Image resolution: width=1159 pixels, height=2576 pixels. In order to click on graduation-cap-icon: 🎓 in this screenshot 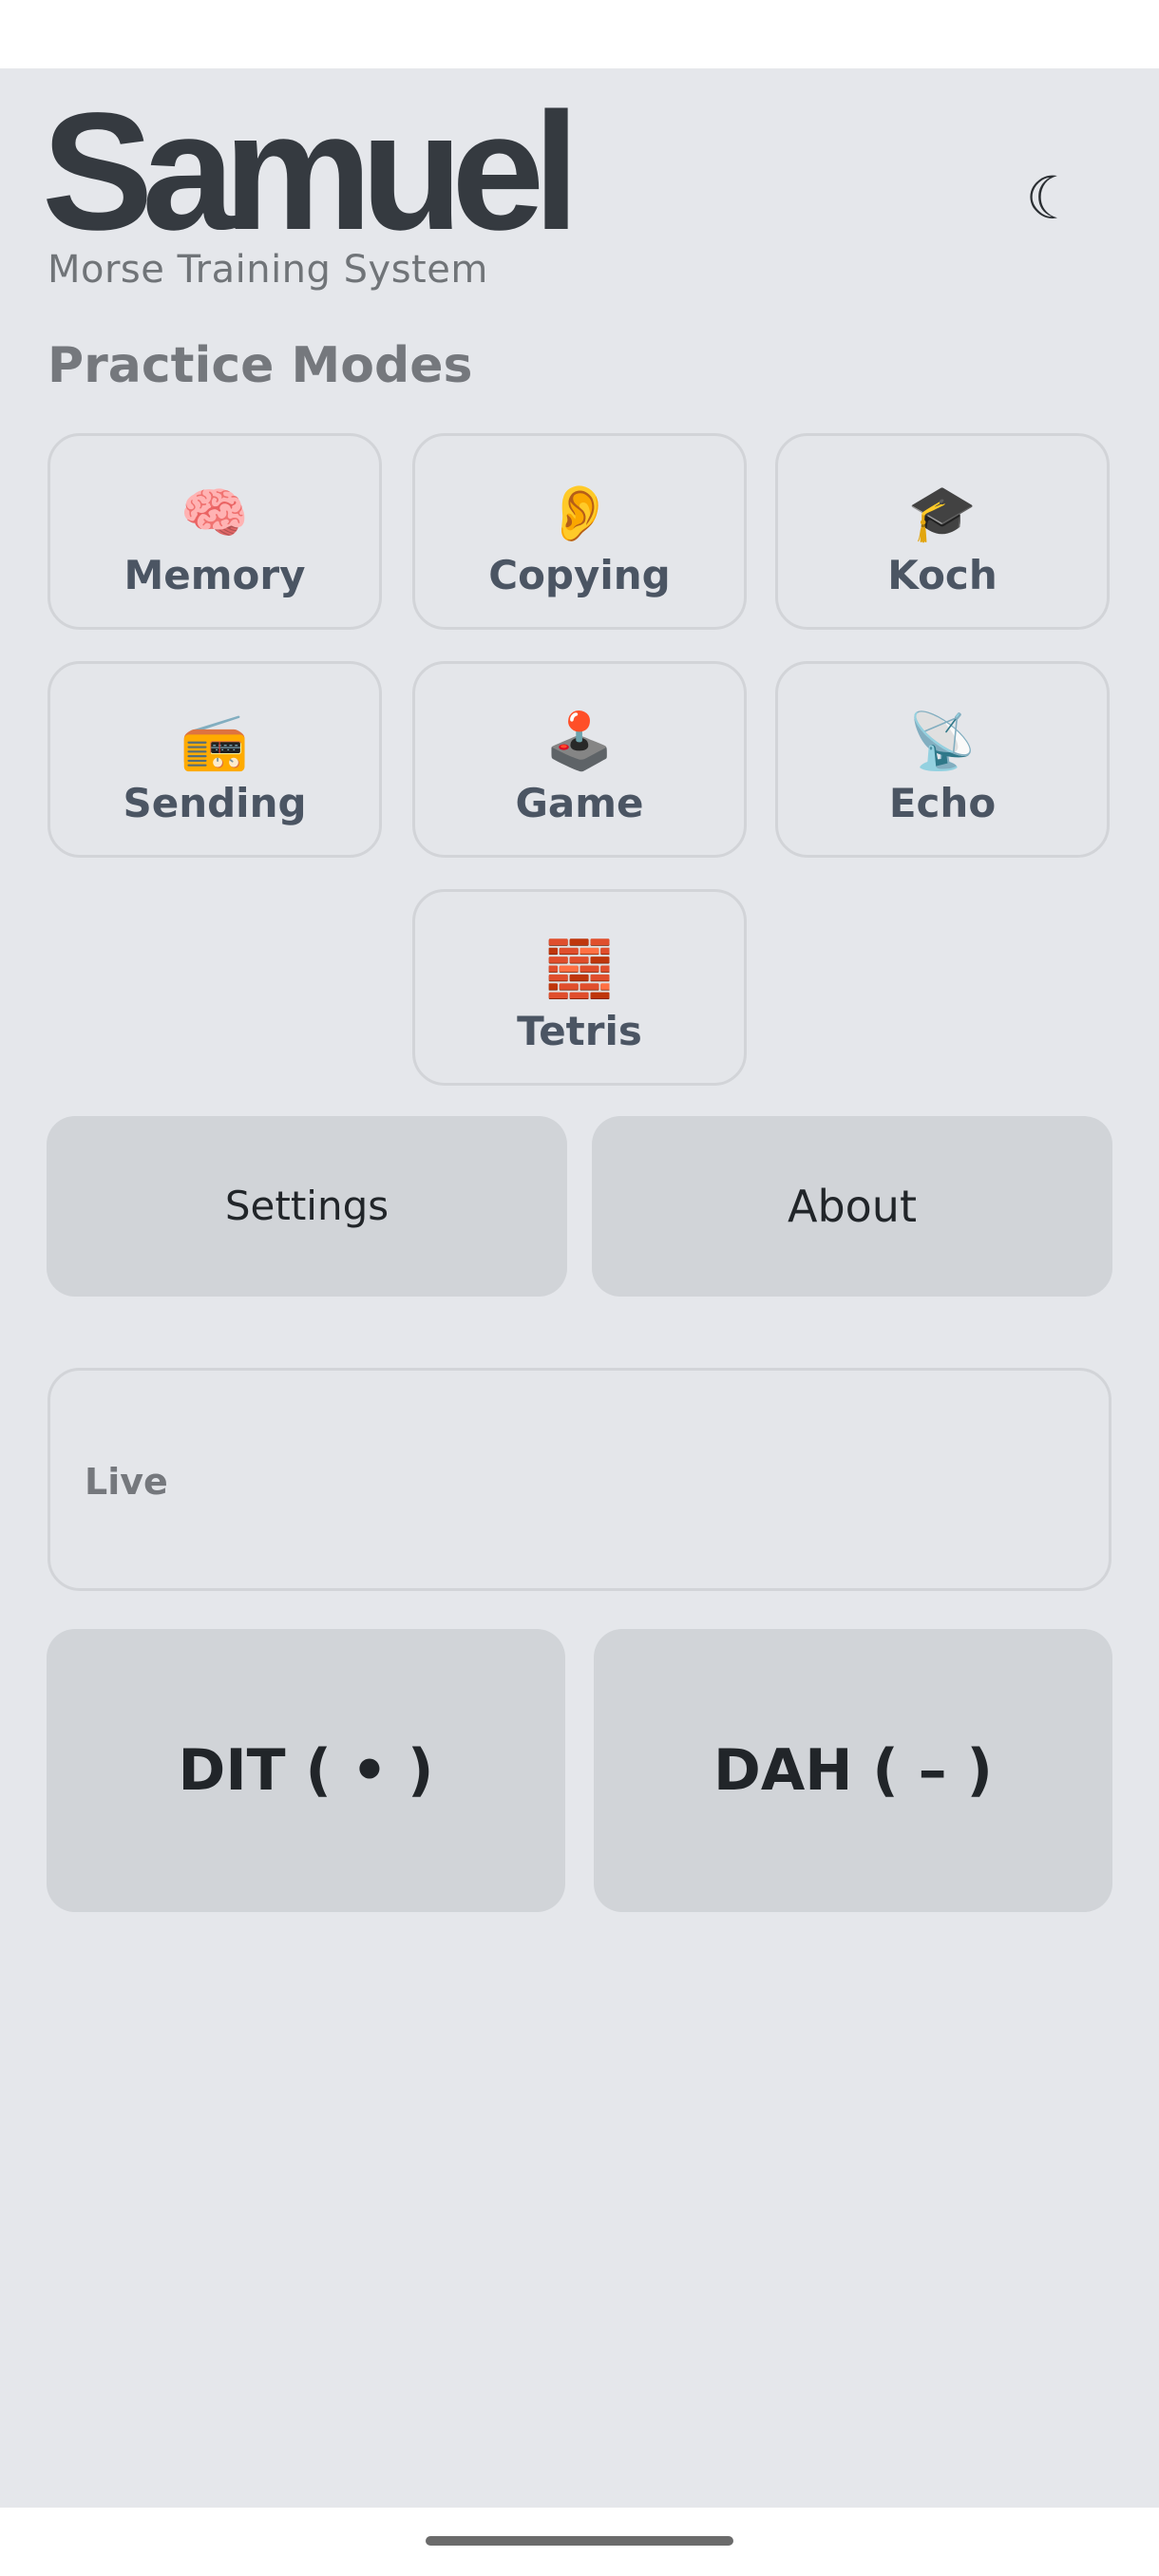, I will do `click(942, 513)`.